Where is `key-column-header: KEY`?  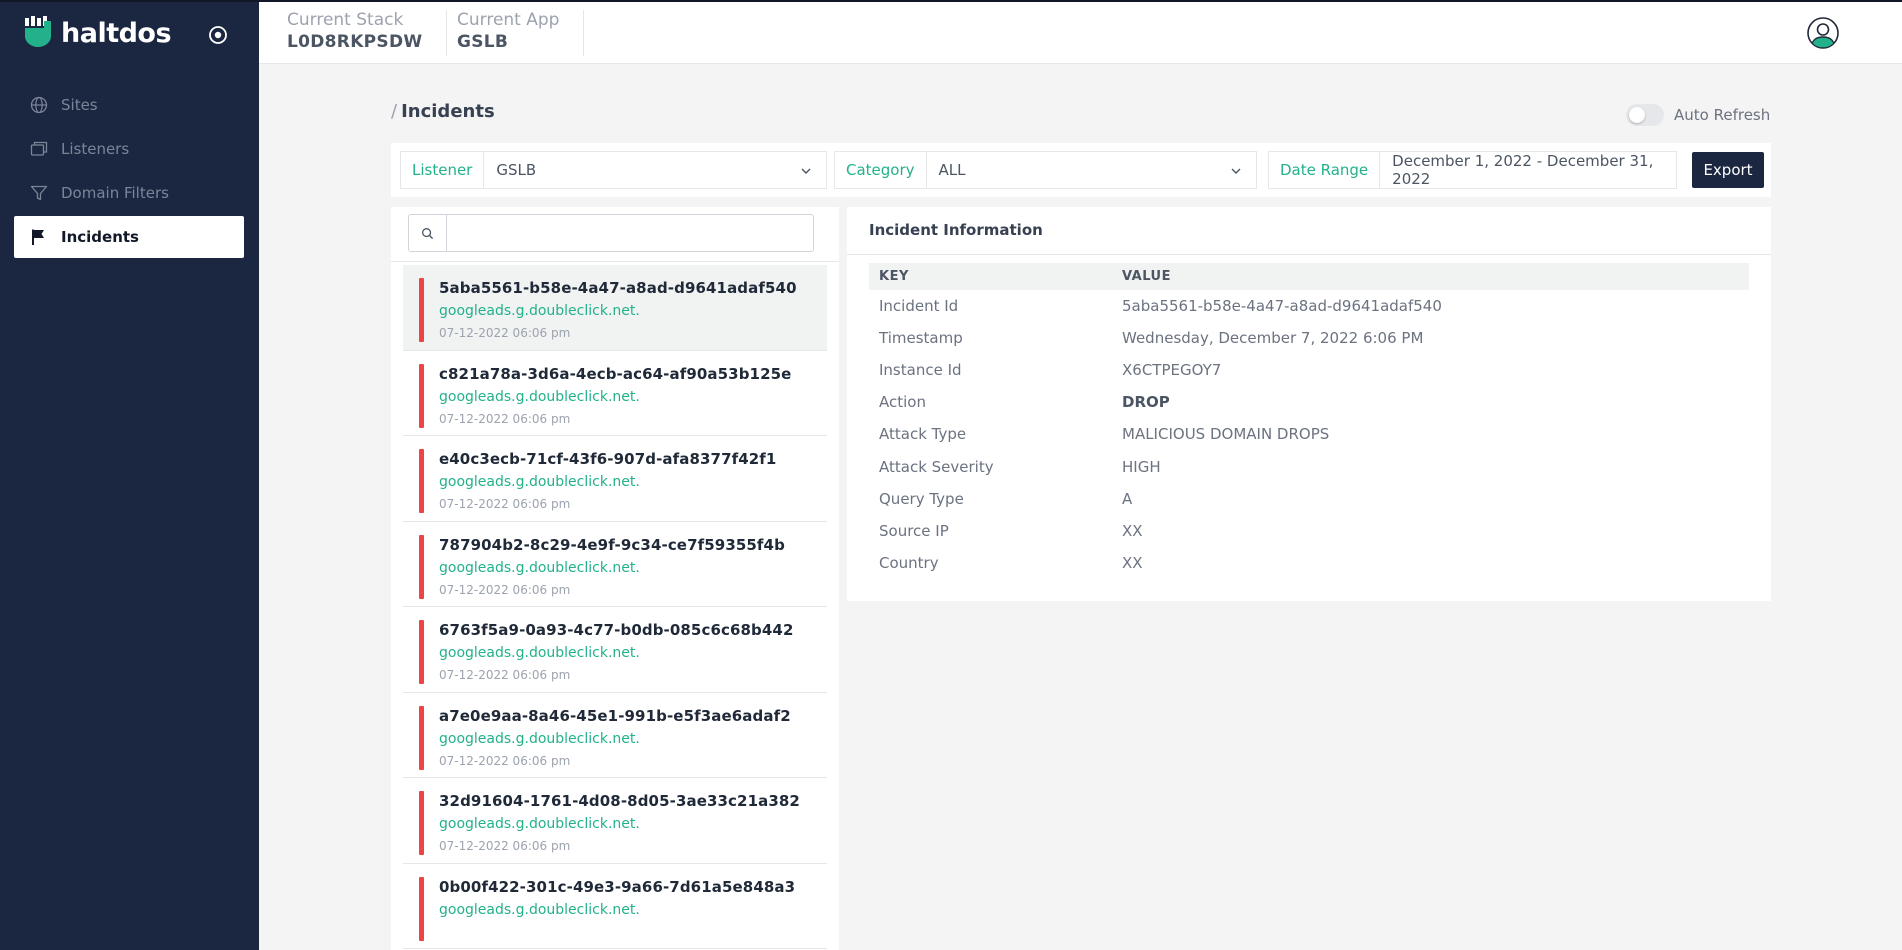
key-column-header: KEY is located at coordinates (990, 276).